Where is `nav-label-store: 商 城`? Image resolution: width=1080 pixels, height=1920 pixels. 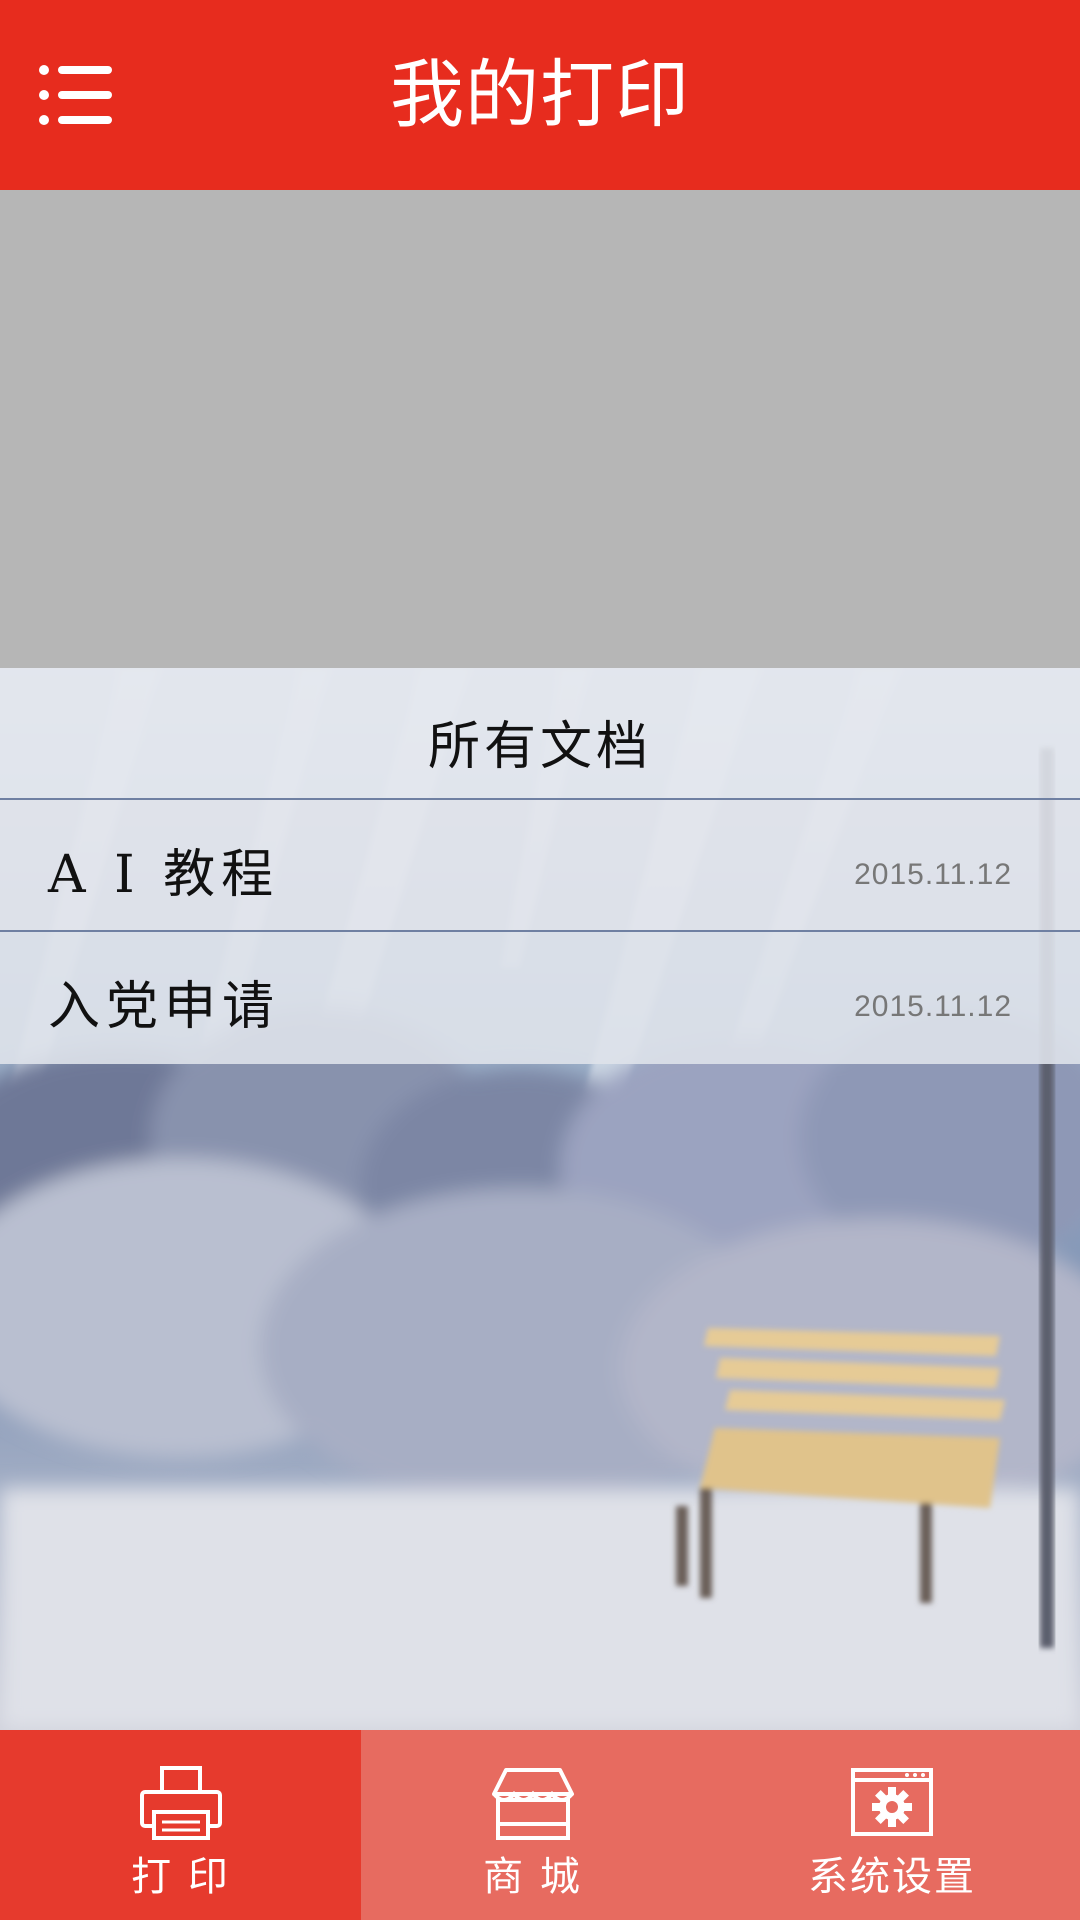
nav-label-store: 商 城 is located at coordinates (532, 1877).